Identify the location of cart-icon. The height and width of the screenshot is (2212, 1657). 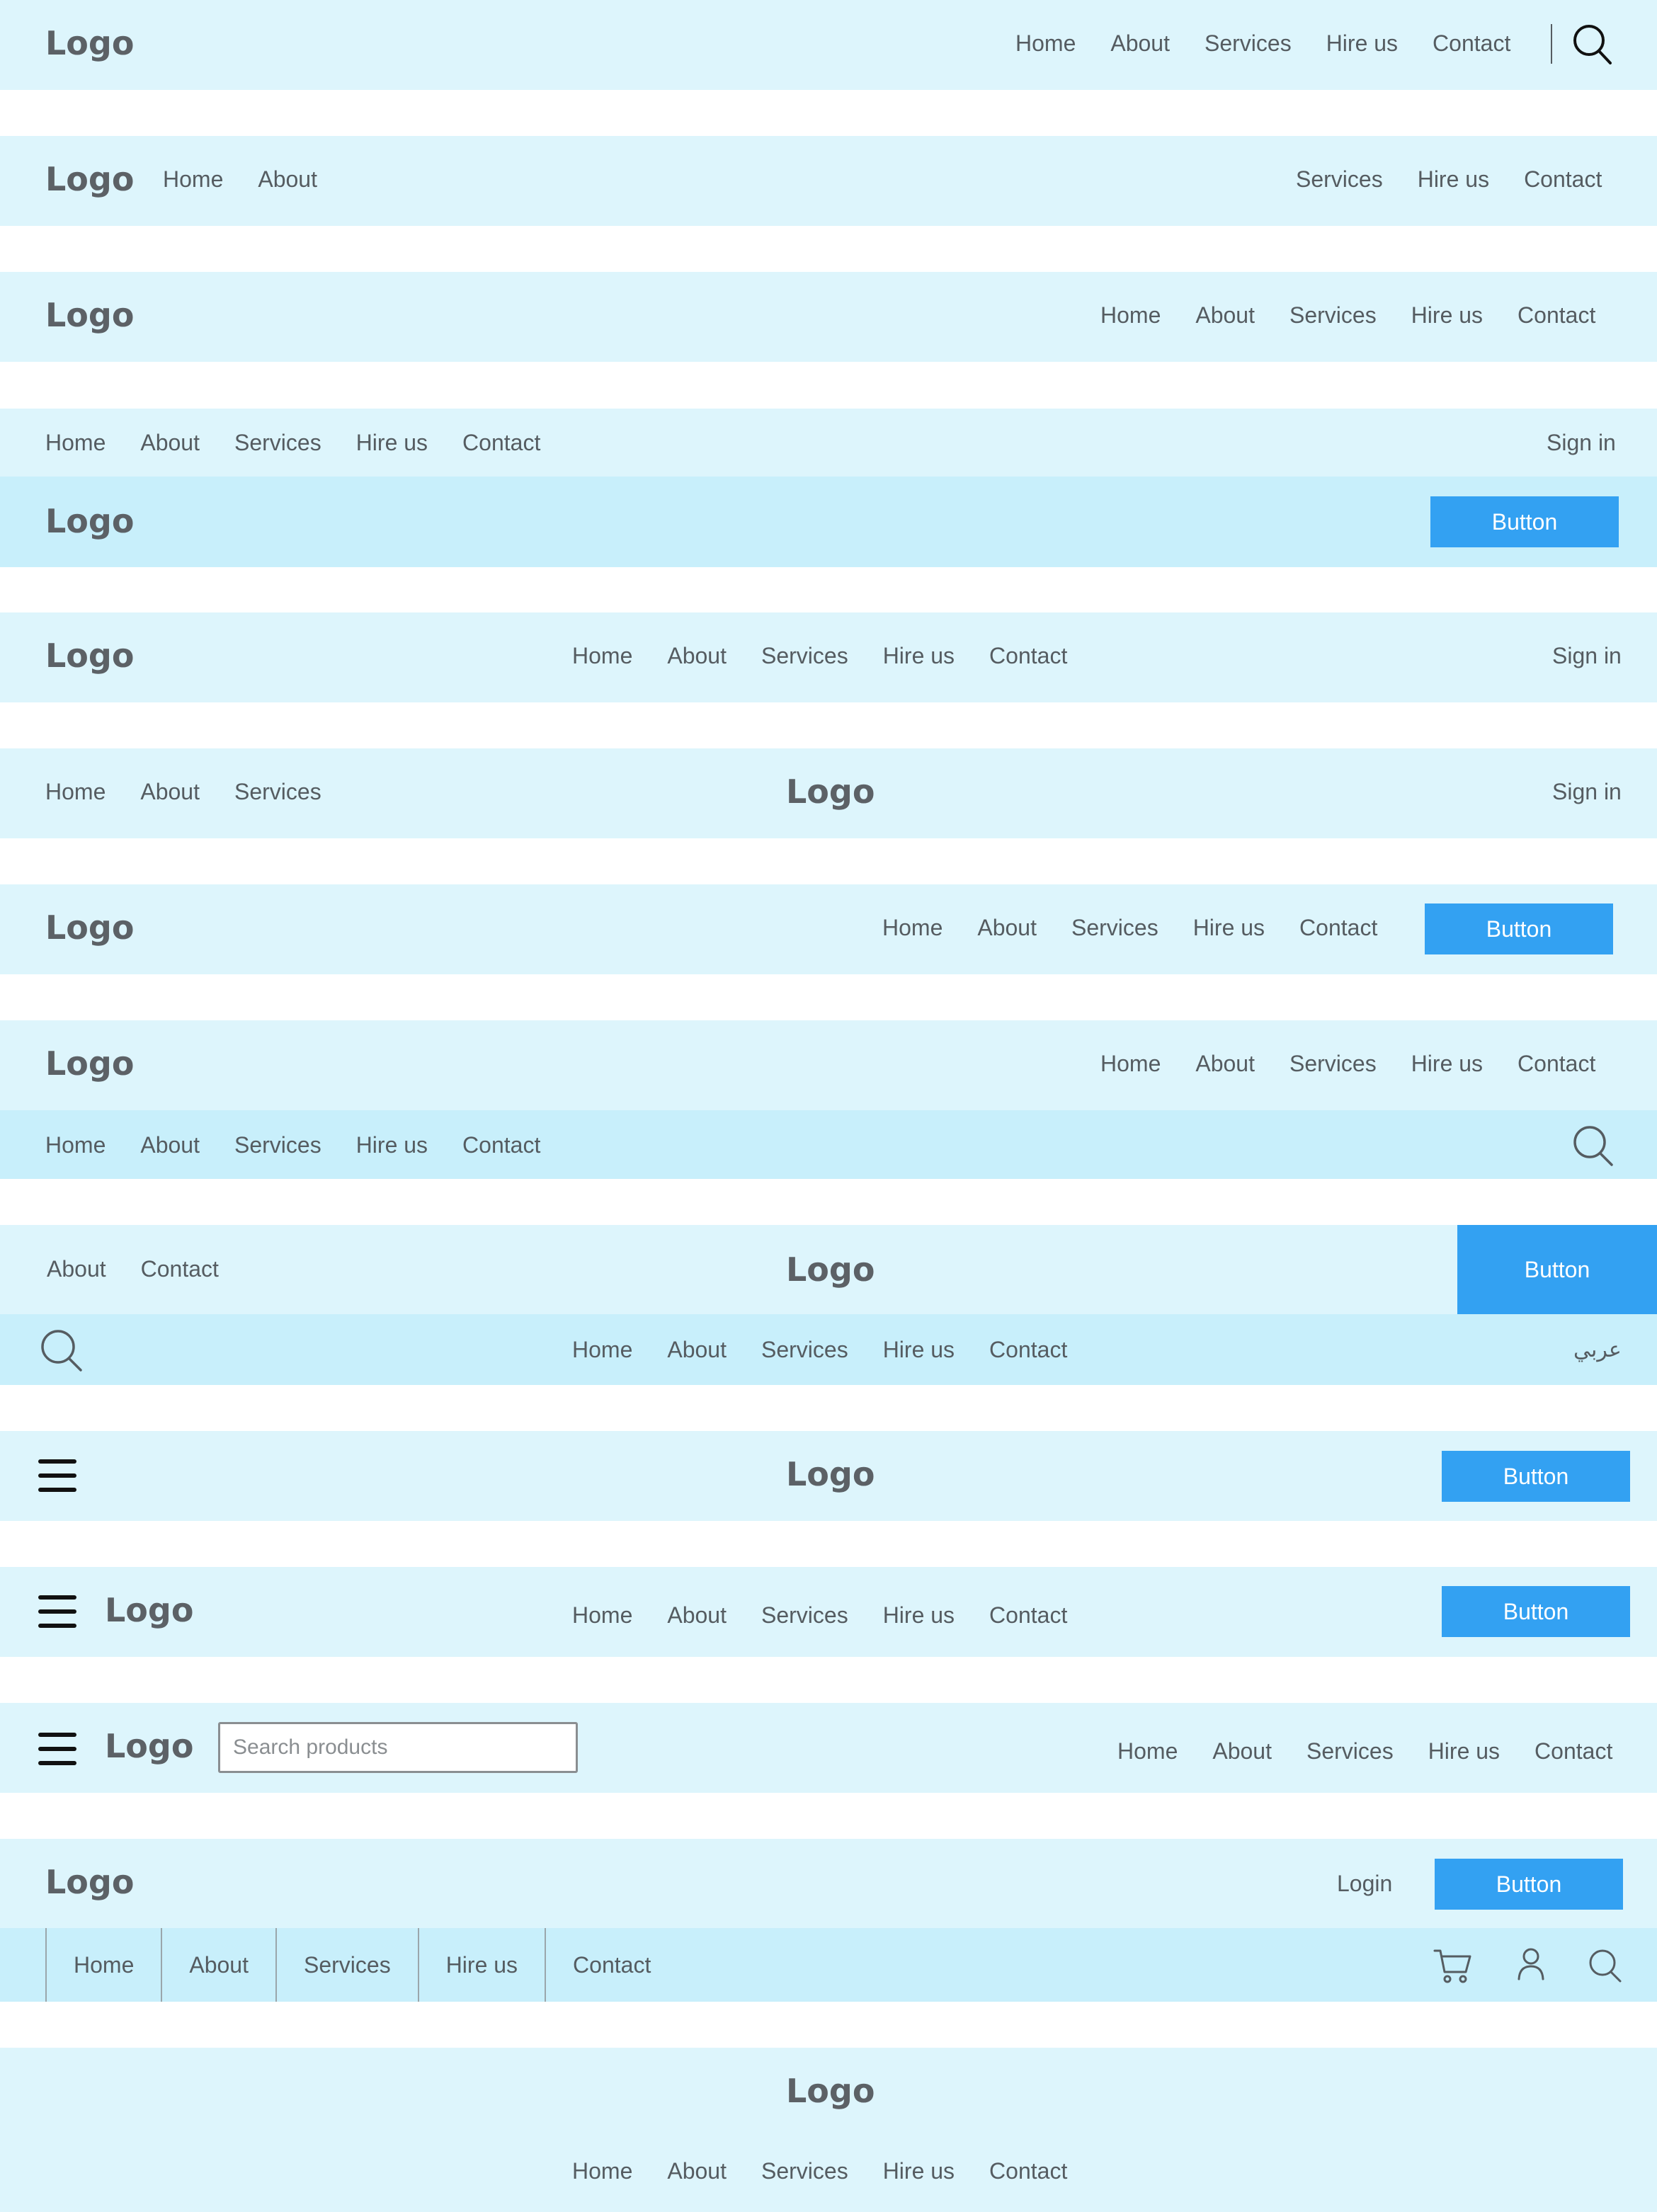
(1453, 1967).